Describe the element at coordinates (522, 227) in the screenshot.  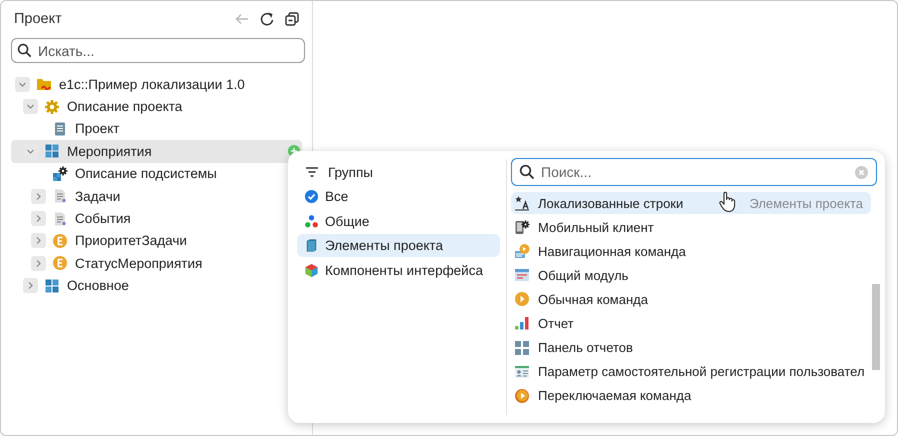
I see `phone-gear-icon` at that location.